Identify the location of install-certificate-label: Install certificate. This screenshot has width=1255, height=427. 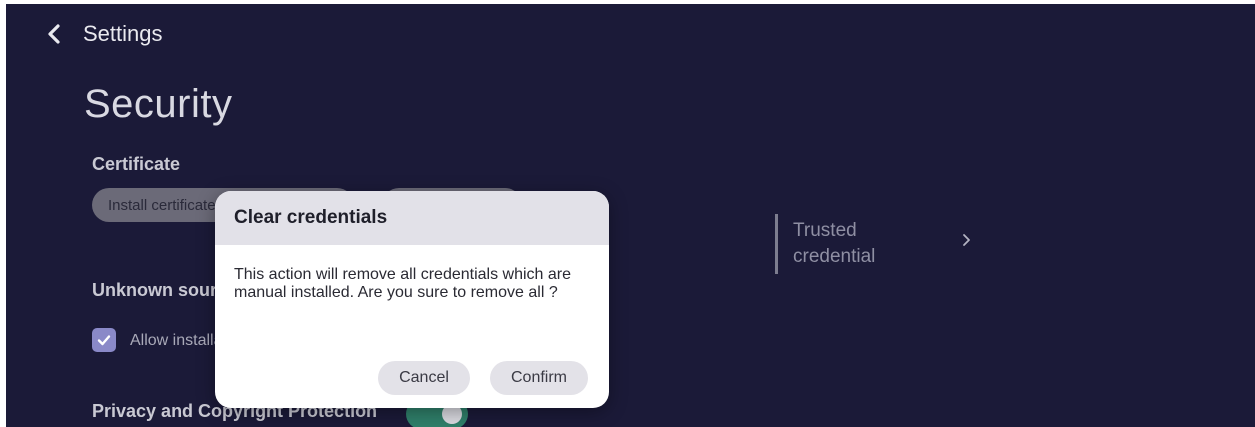
(162, 205).